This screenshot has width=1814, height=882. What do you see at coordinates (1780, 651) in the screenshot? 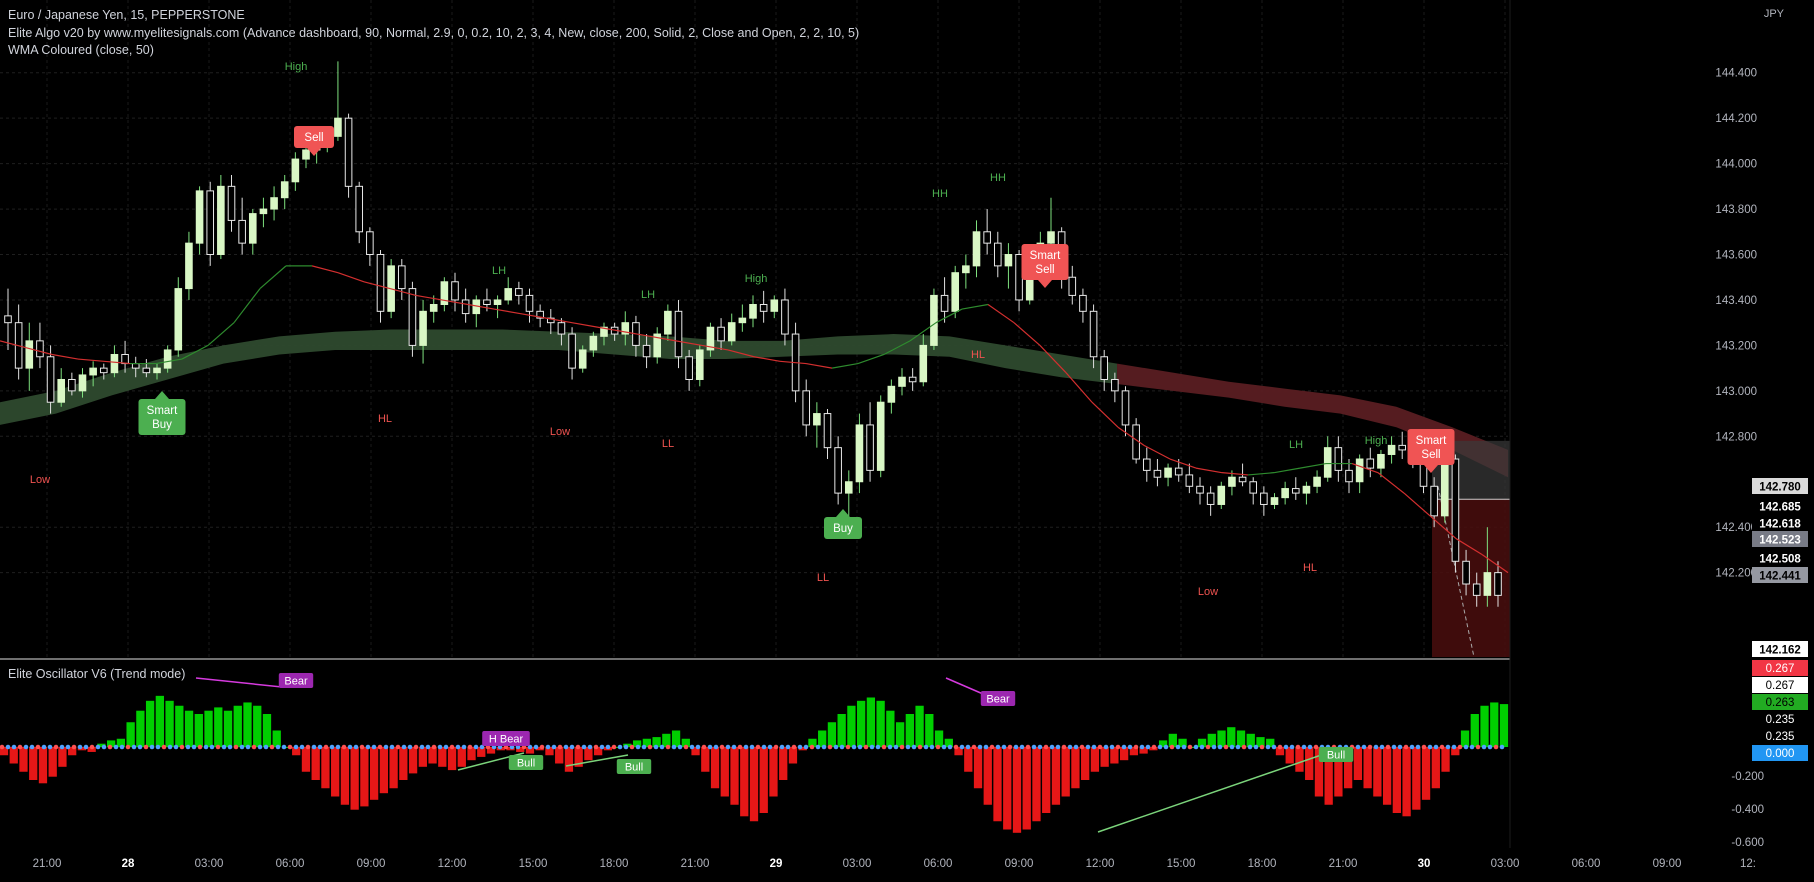
I see `price-badge-label: 142.162` at bounding box center [1780, 651].